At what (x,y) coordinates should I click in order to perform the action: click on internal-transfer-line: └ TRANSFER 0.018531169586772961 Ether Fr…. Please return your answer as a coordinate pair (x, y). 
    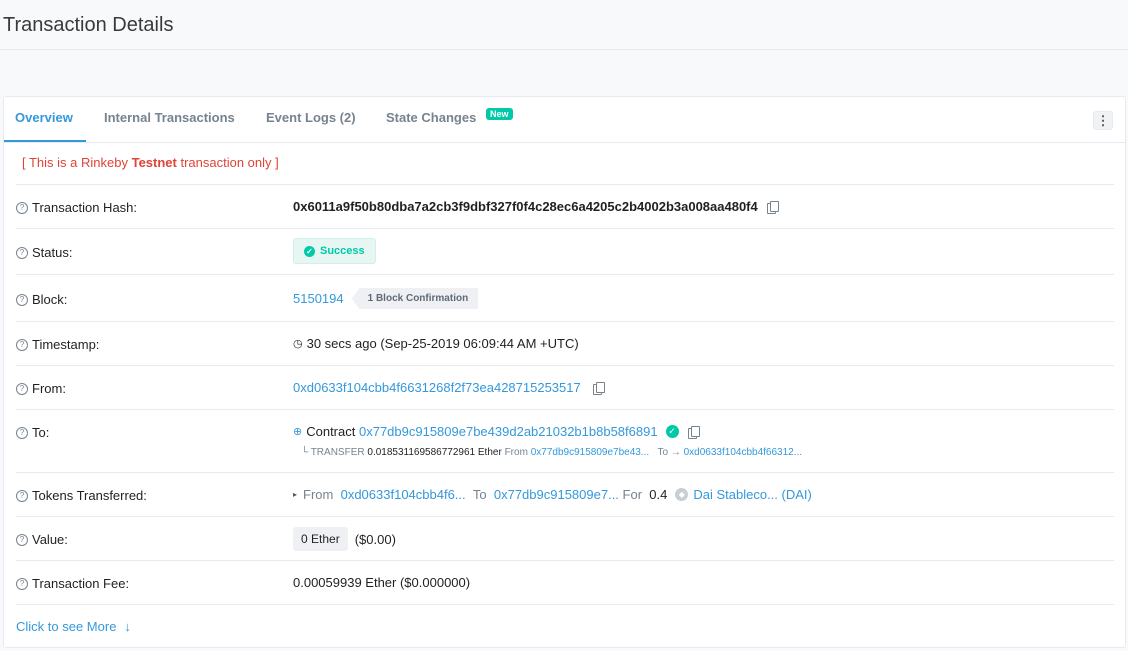
    Looking at the image, I should click on (552, 452).